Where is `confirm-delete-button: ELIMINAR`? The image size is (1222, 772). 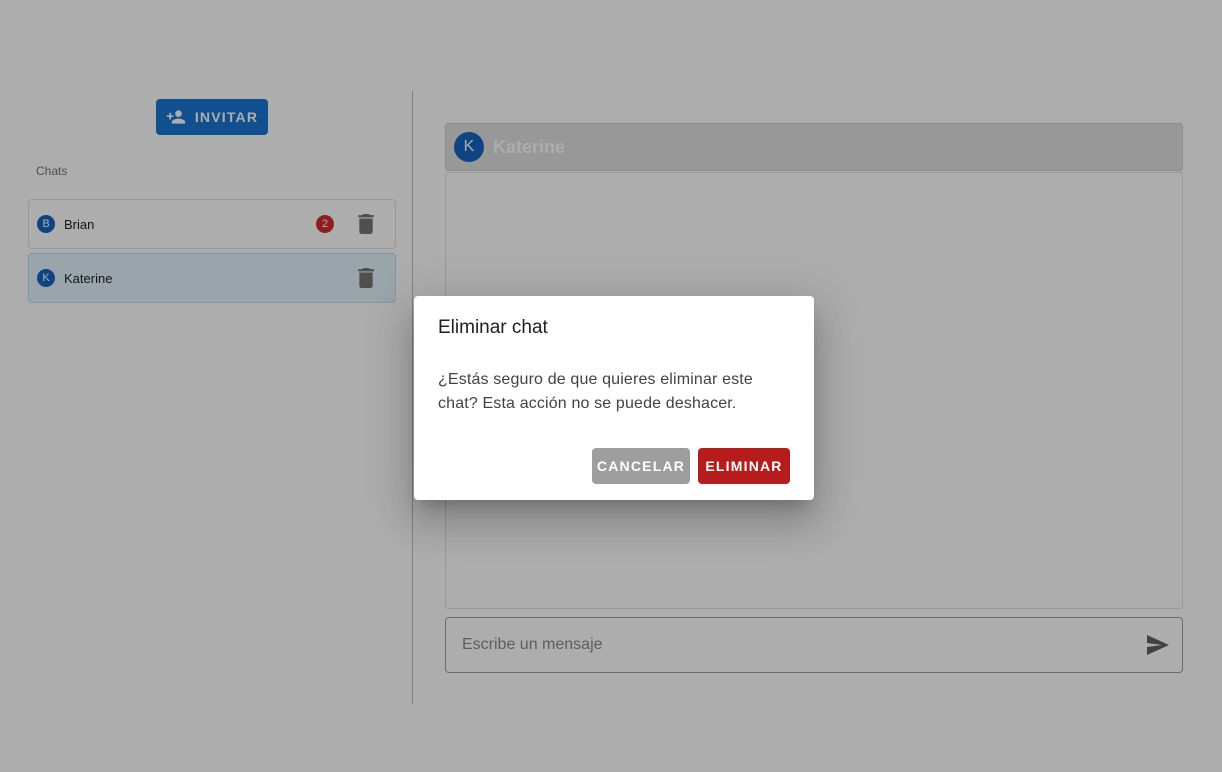
confirm-delete-button: ELIMINAR is located at coordinates (744, 466).